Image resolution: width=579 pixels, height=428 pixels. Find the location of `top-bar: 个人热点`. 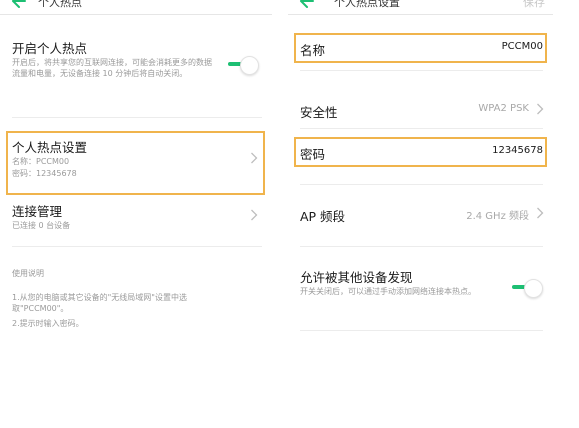

top-bar: 个人热点 is located at coordinates (136, 7).